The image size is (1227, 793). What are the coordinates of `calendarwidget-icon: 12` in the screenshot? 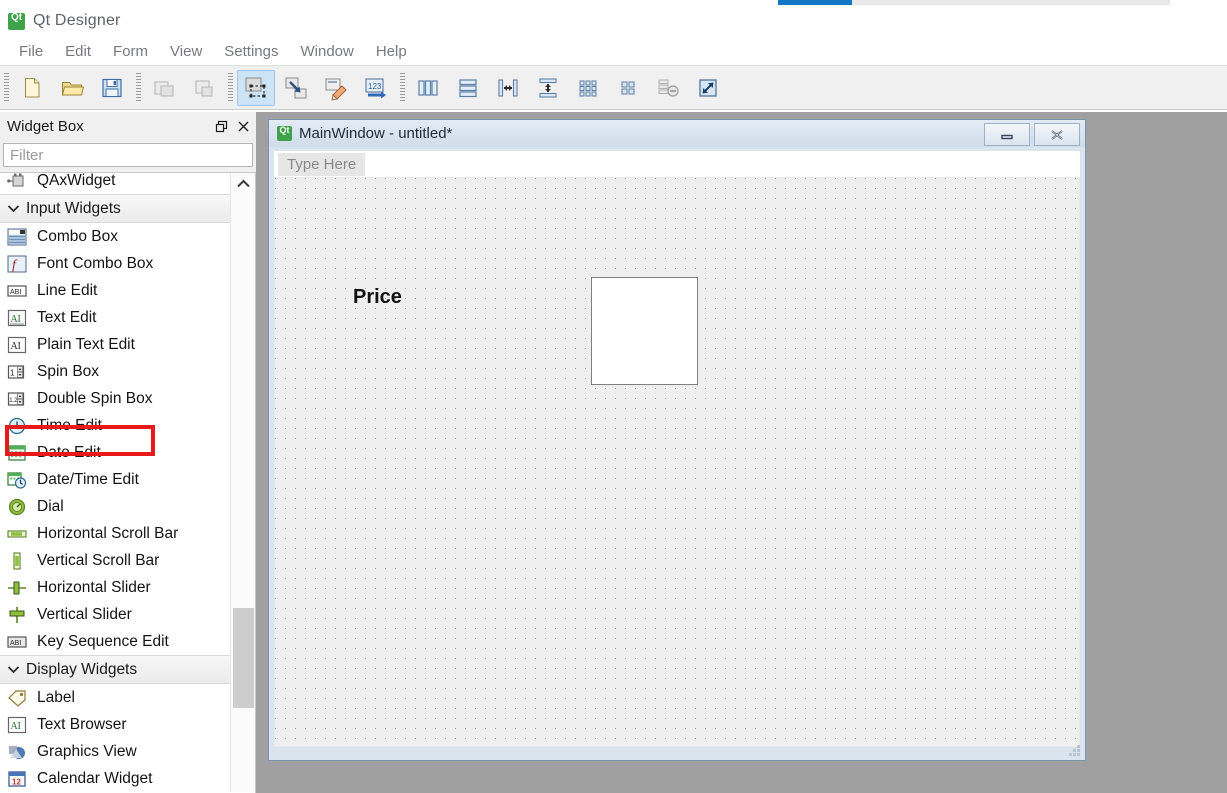 It's located at (17, 779).